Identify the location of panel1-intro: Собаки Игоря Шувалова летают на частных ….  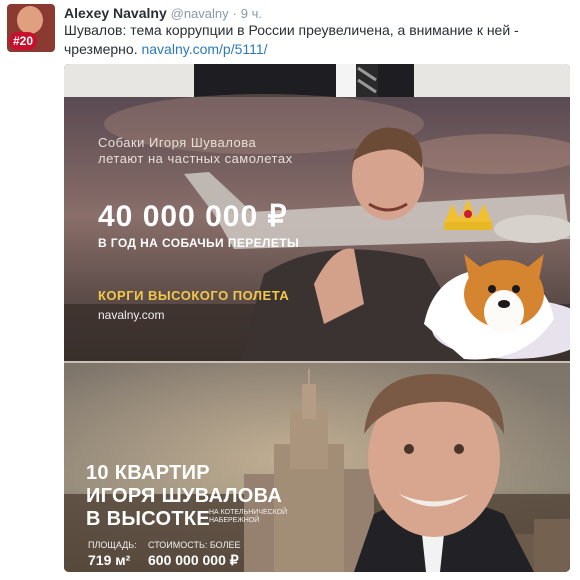
(195, 151).